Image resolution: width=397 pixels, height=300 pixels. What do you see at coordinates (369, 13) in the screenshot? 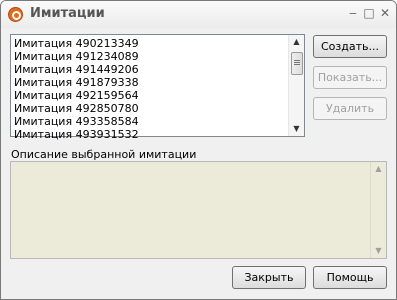
I see `maximize-button: □` at bounding box center [369, 13].